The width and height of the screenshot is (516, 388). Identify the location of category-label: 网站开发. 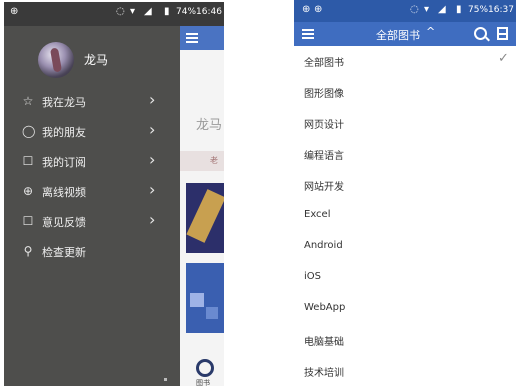
(324, 187).